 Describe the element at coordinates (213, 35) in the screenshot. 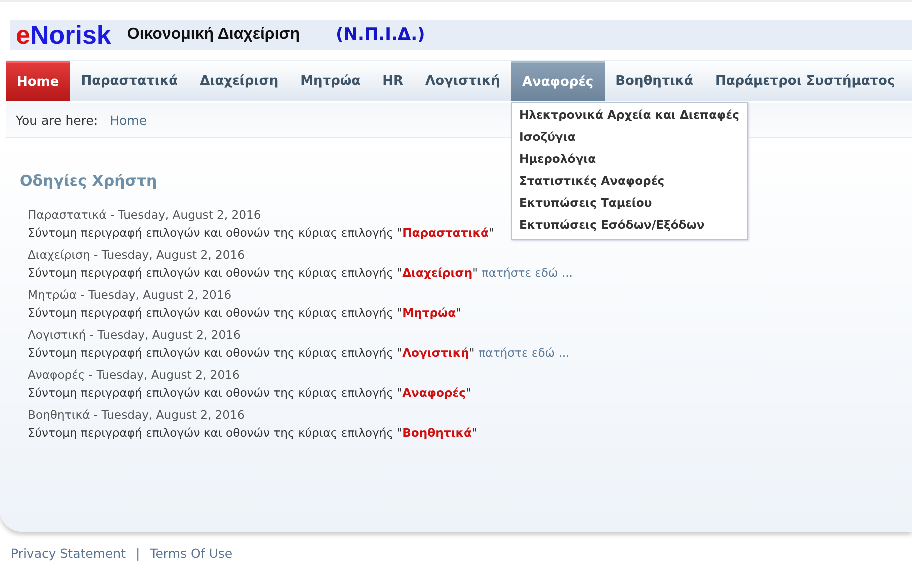

I see `app-title: Οικονομική Διαχείριση` at that location.